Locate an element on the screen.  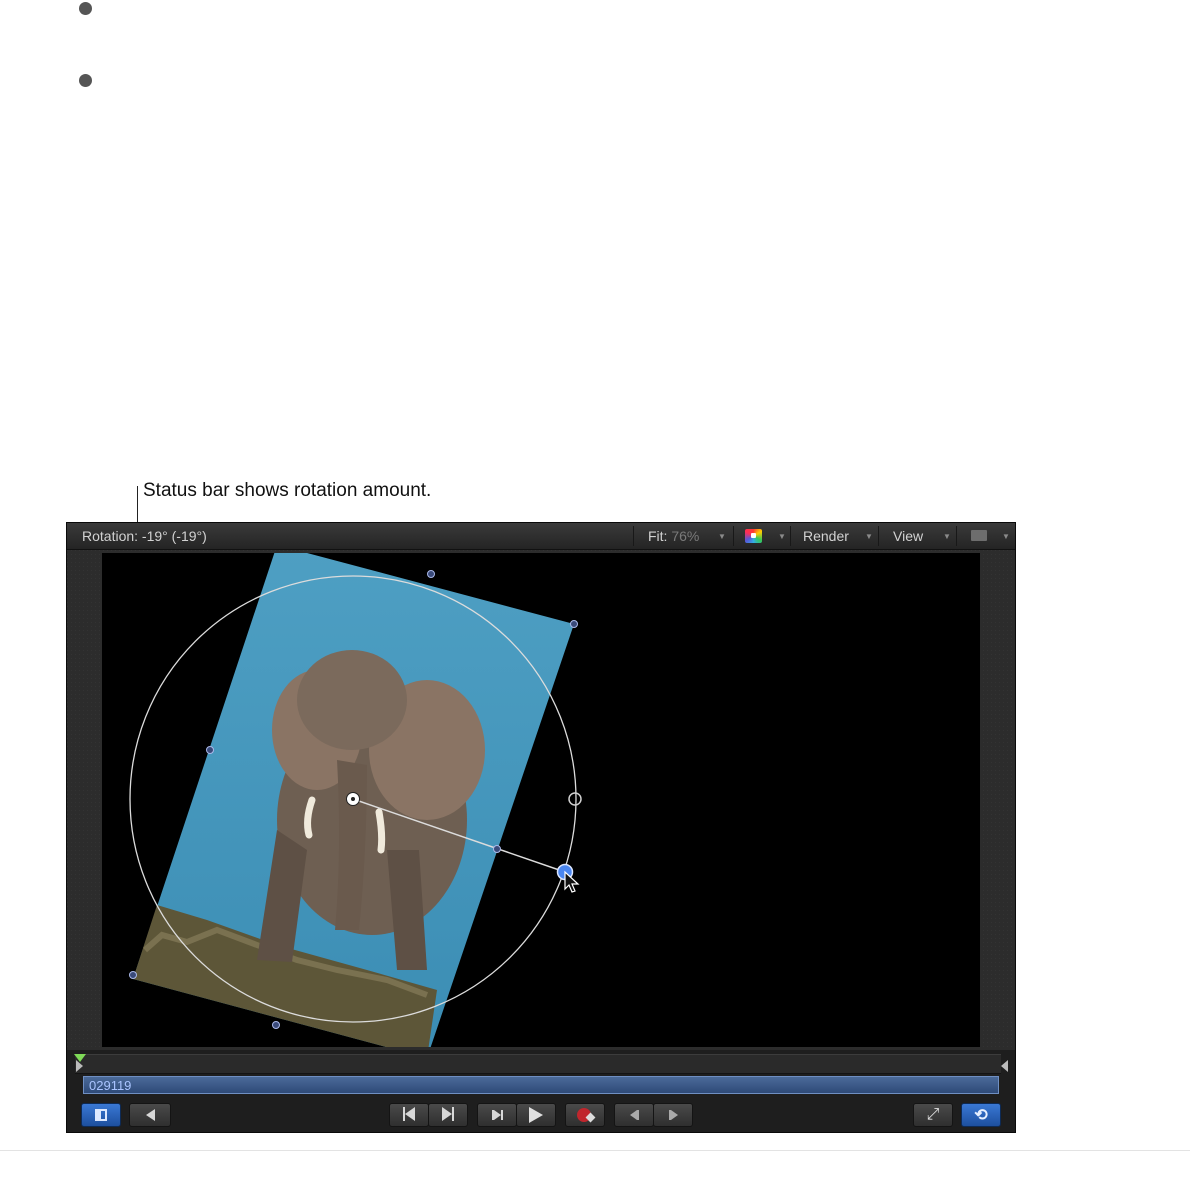
layout-caret-icon: ▼ is located at coordinates (1006, 536).